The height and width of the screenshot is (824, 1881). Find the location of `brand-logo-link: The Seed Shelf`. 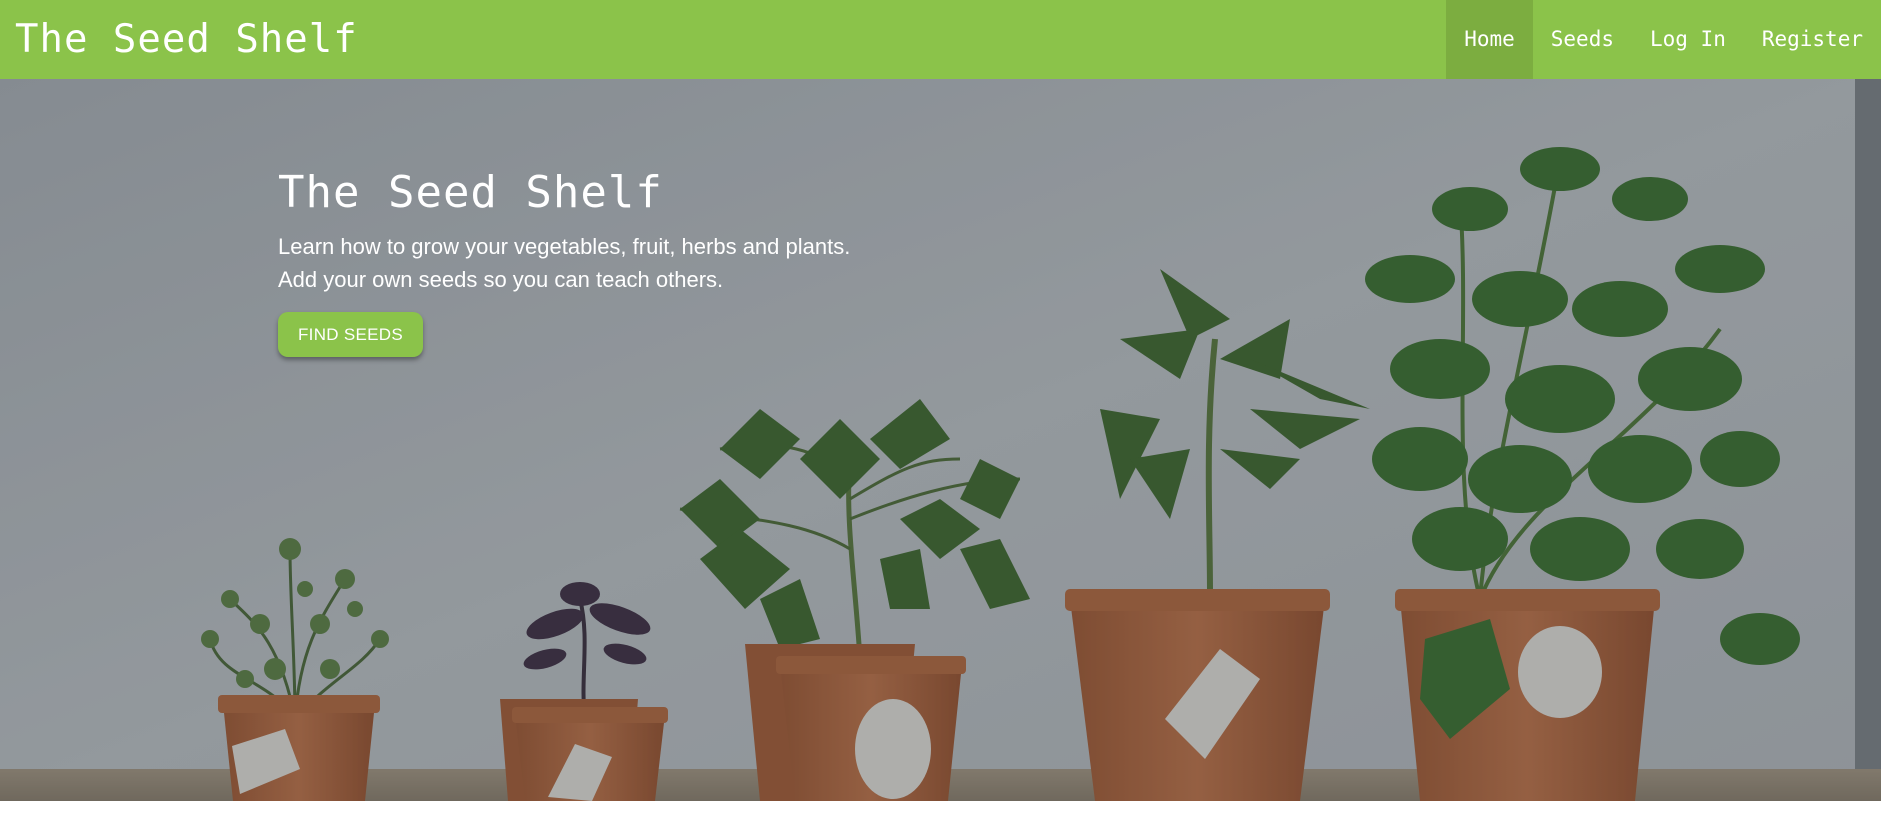

brand-logo-link: The Seed Shelf is located at coordinates (179, 39).